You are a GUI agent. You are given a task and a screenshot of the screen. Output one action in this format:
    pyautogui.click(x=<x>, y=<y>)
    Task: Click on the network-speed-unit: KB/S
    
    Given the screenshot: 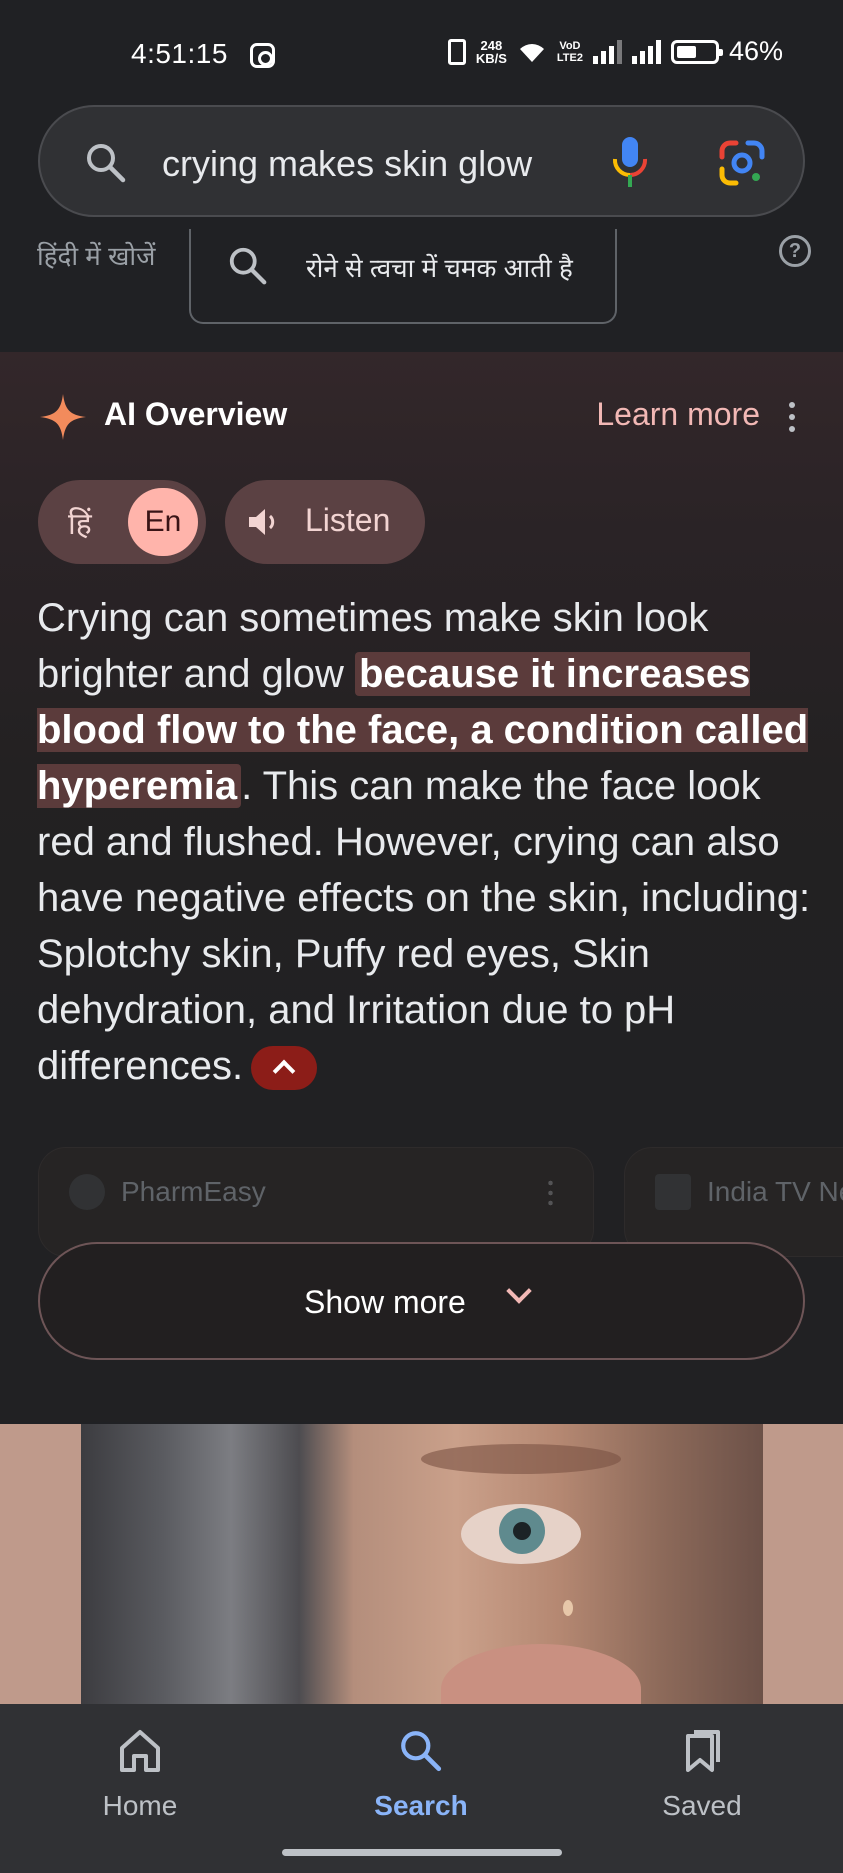 What is the action you would take?
    pyautogui.click(x=491, y=58)
    